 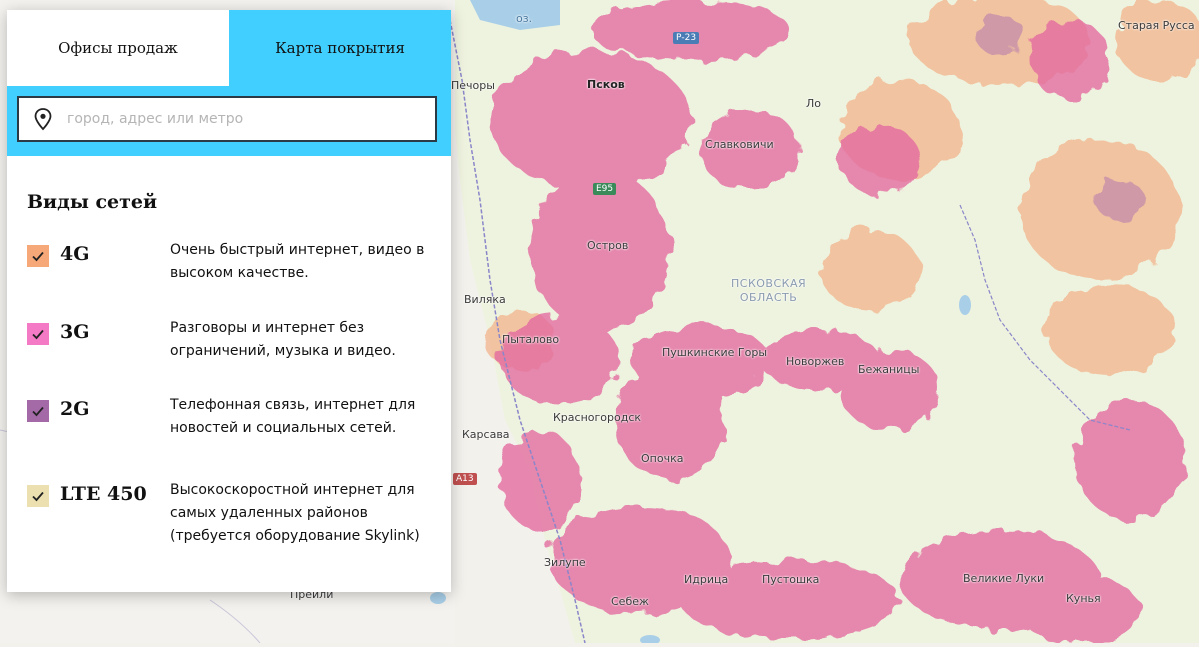 I want to click on map-place-label: Кунья, so click(x=1083, y=598).